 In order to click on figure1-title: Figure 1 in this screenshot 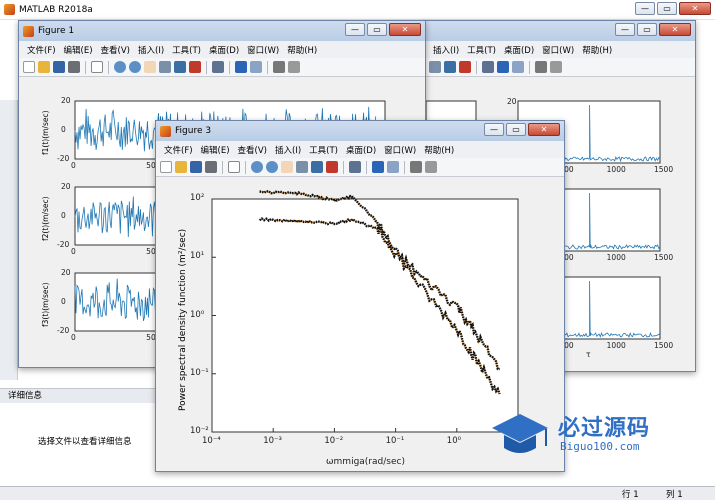, I will do `click(56, 31)`.